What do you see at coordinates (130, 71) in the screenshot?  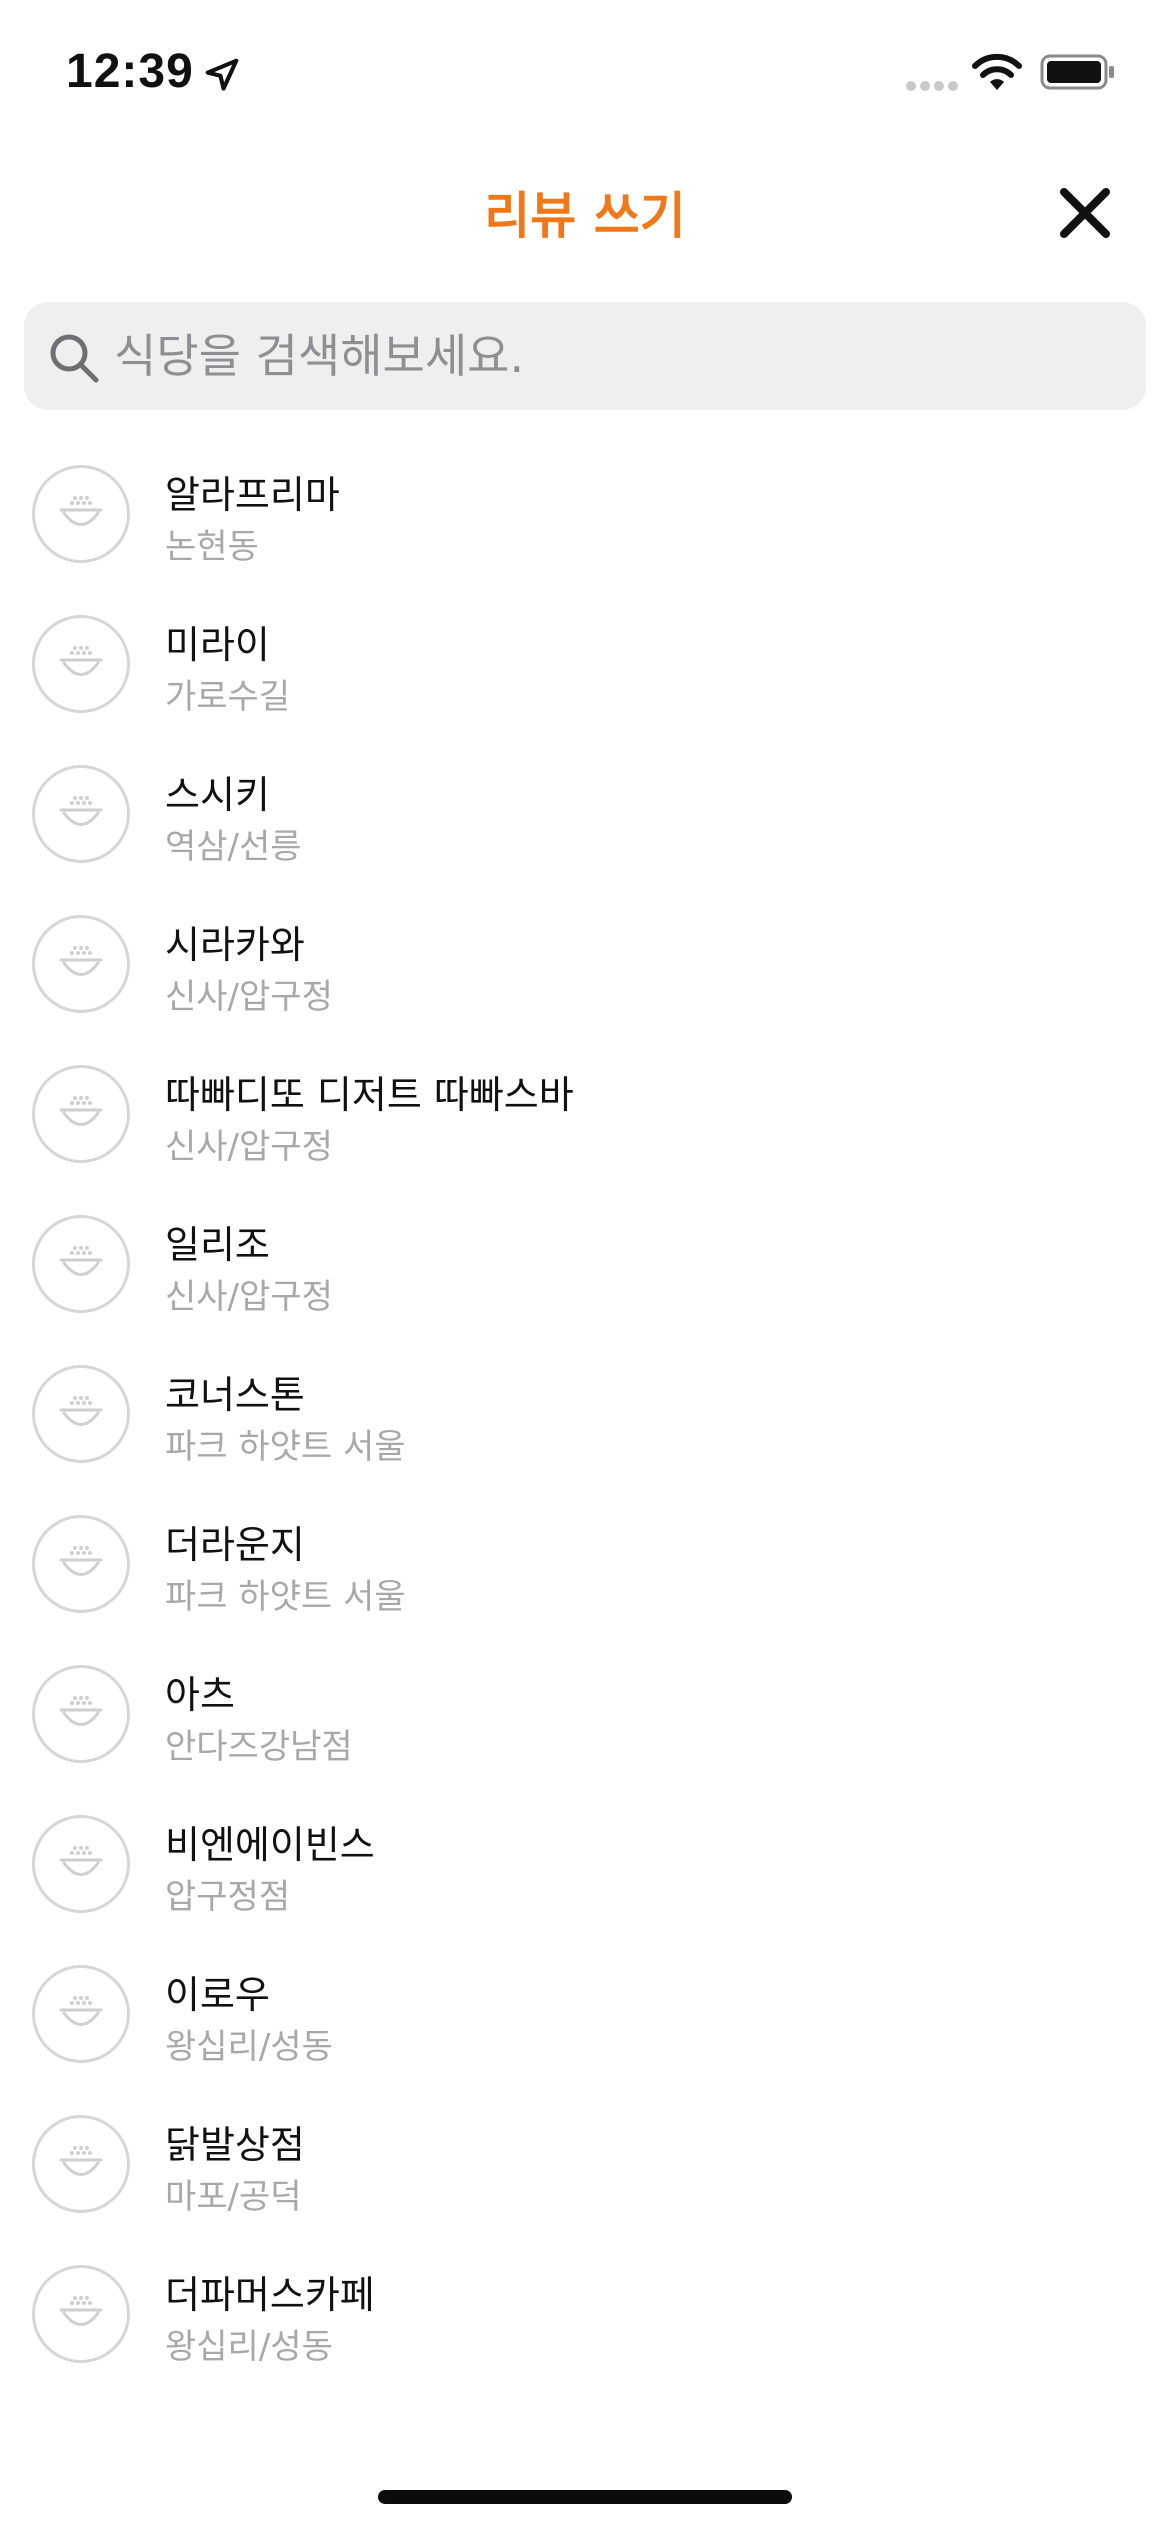 I see `status-time: 12:39` at bounding box center [130, 71].